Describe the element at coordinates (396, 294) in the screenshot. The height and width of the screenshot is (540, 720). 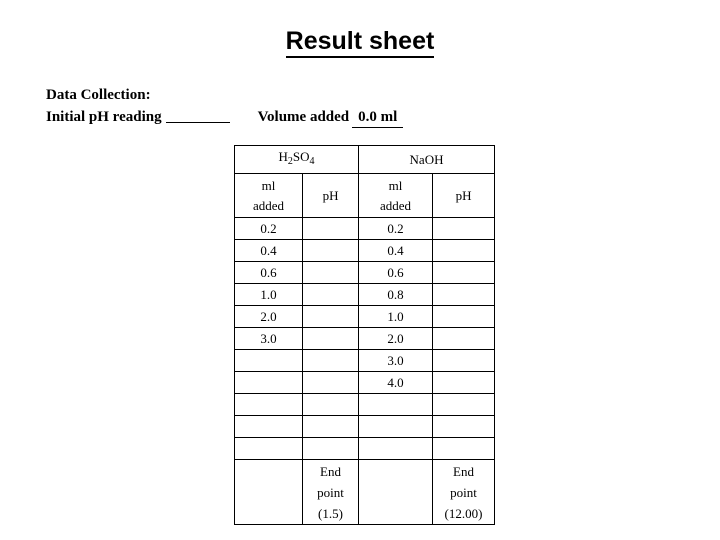
I see `cell-naoh-ml: 0.8` at that location.